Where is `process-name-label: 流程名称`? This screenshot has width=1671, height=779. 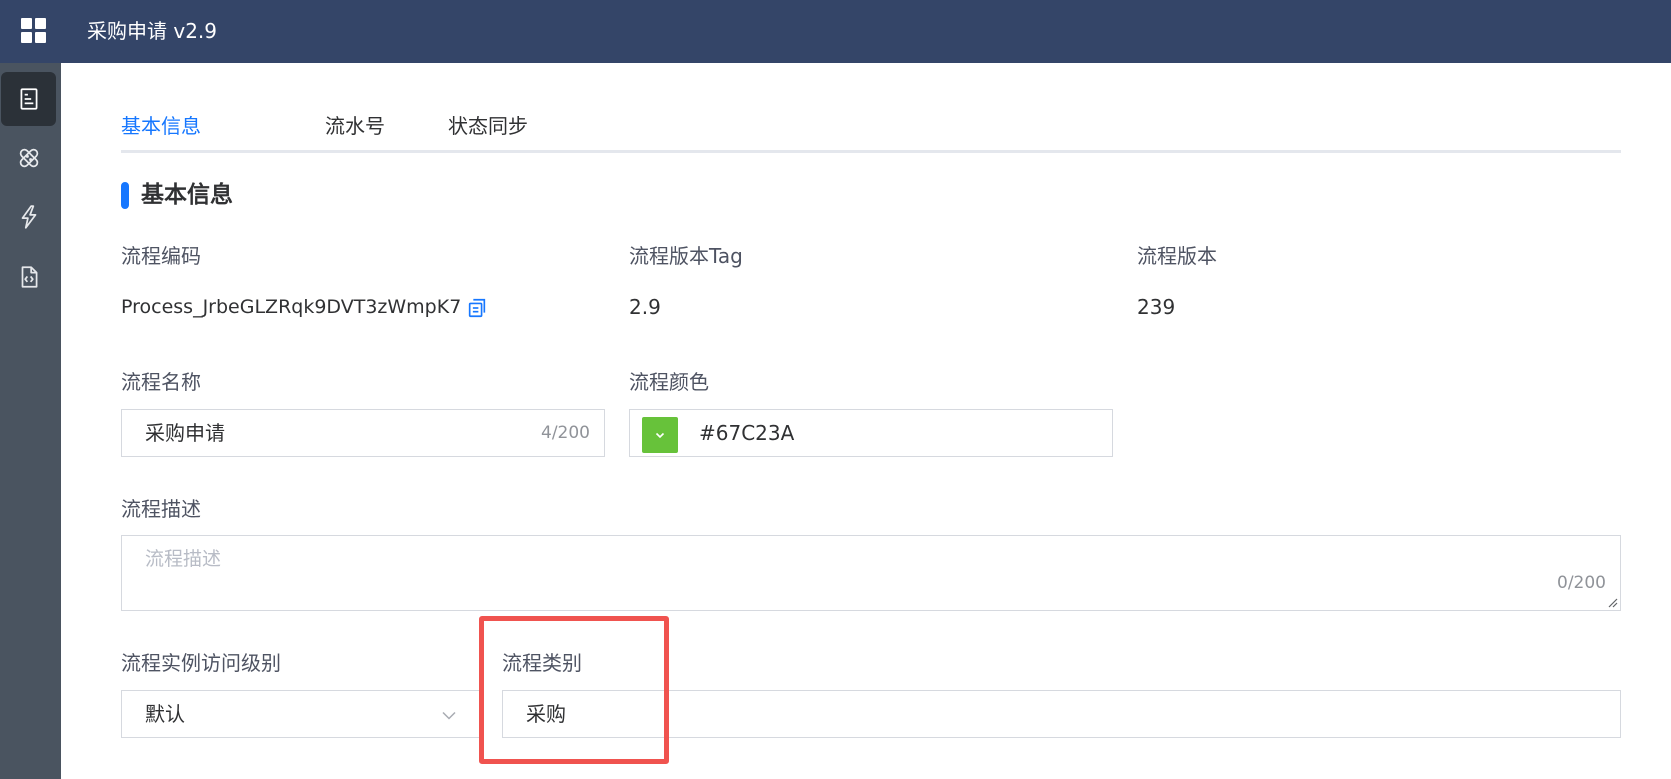
process-name-label: 流程名称 is located at coordinates (161, 382).